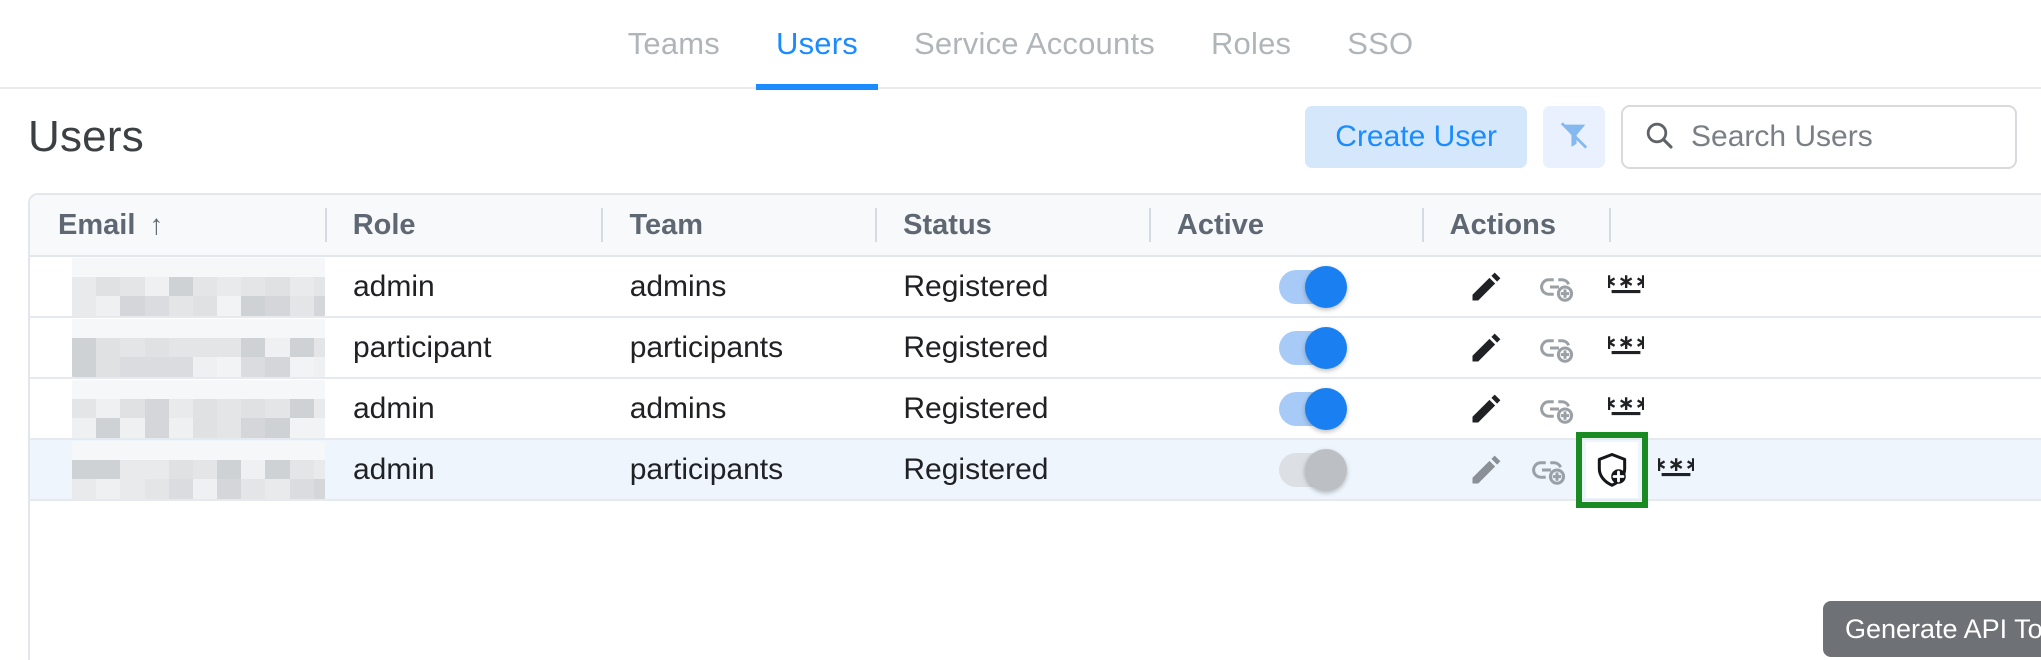 The height and width of the screenshot is (660, 2041). I want to click on tab-sso: SSO, so click(1380, 44).